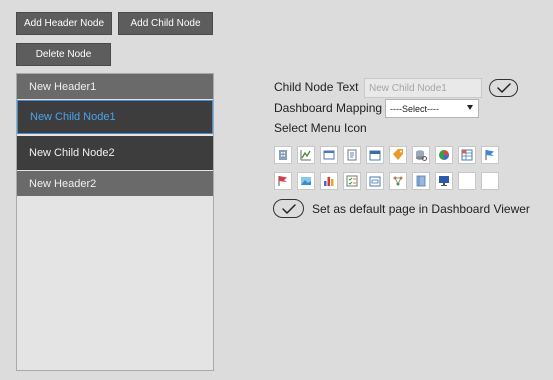 Image resolution: width=553 pixels, height=380 pixels. Describe the element at coordinates (63, 86) in the screenshot. I see `tree-item-label: New Header1` at that location.